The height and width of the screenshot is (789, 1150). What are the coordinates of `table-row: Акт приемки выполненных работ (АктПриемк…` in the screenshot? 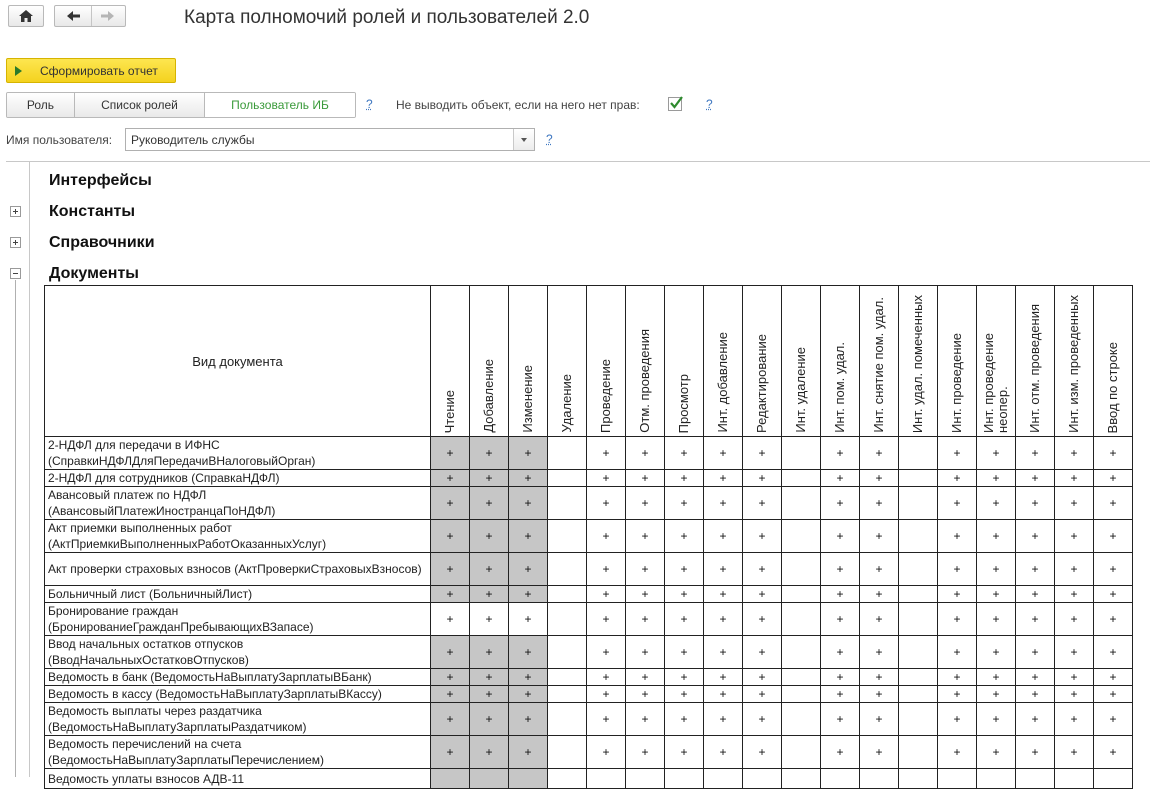 It's located at (588, 536).